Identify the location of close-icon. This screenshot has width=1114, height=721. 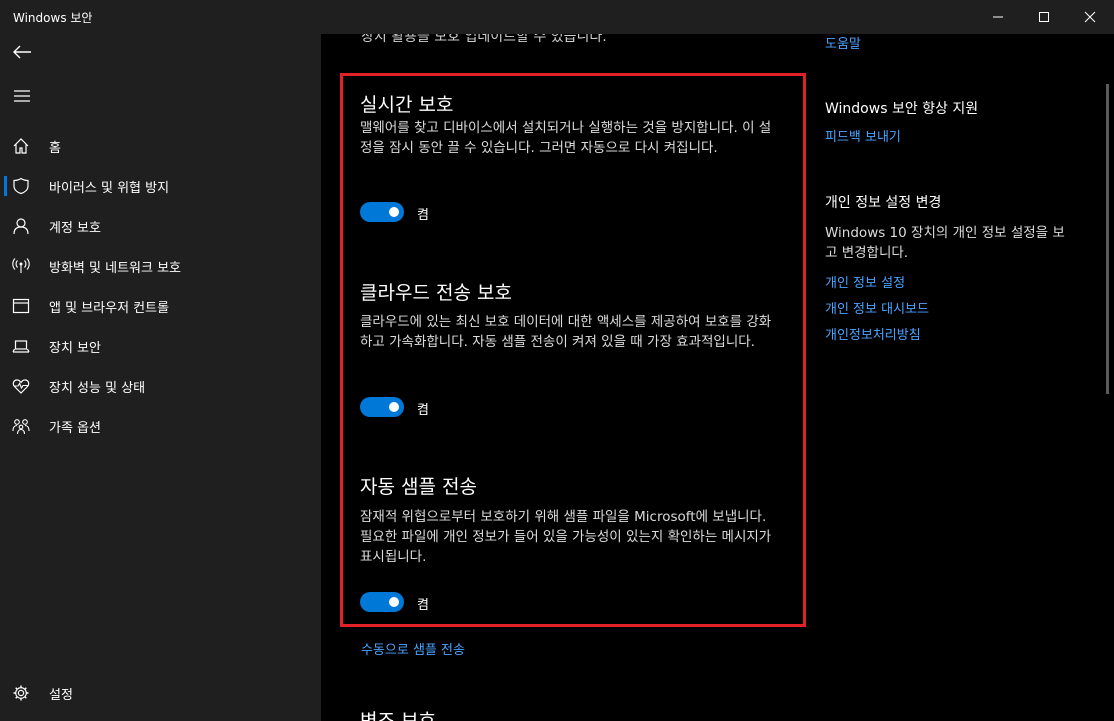
(1090, 17).